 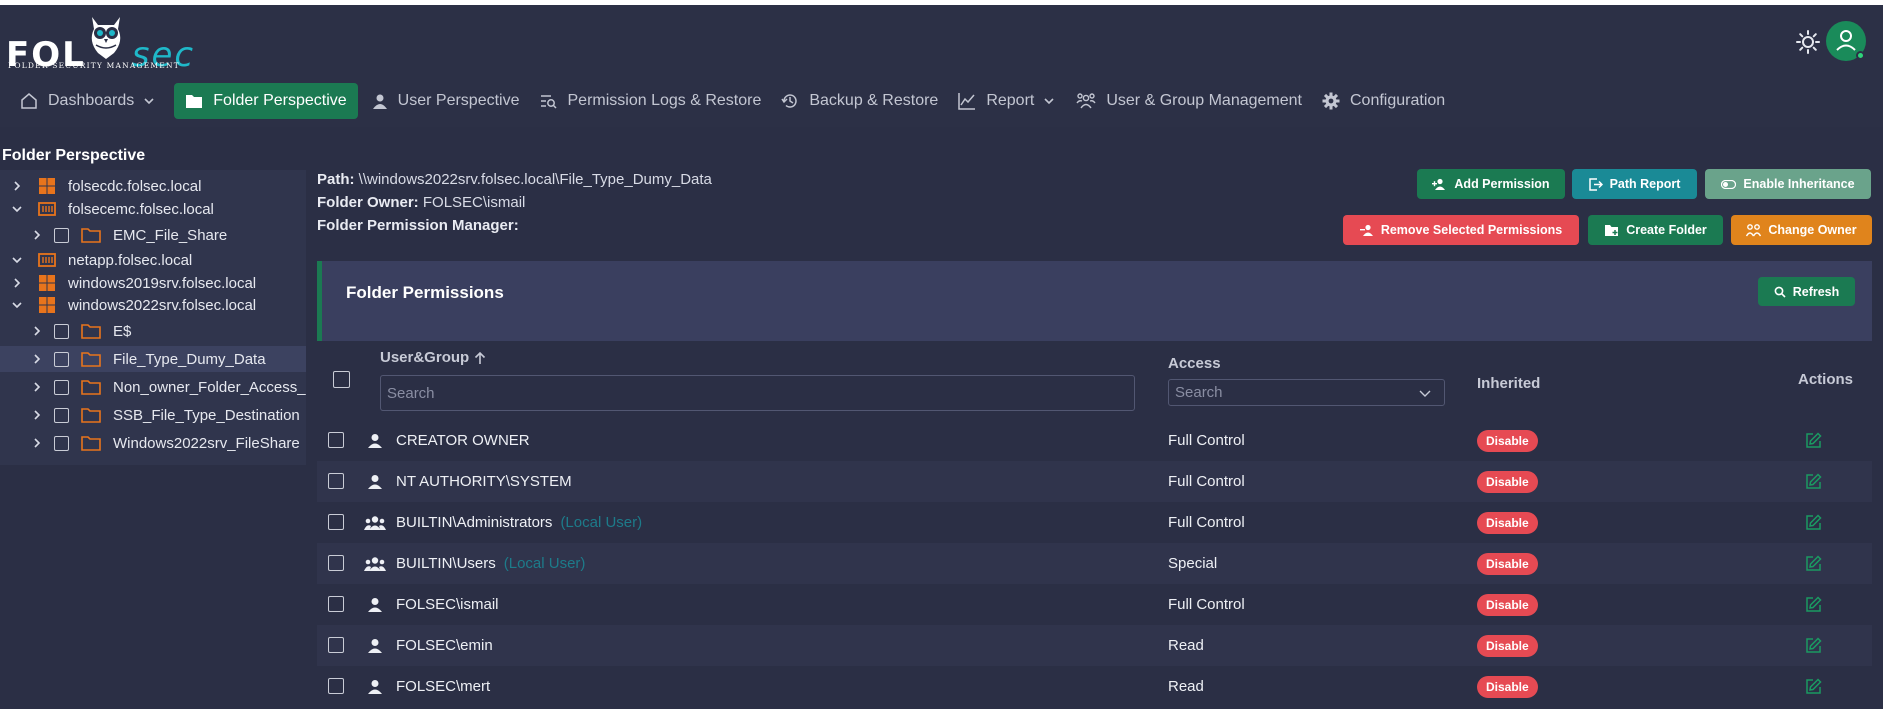 I want to click on table-row: NT AUTHORITY\SYSTEM Full Control Disable, so click(x=1094, y=481).